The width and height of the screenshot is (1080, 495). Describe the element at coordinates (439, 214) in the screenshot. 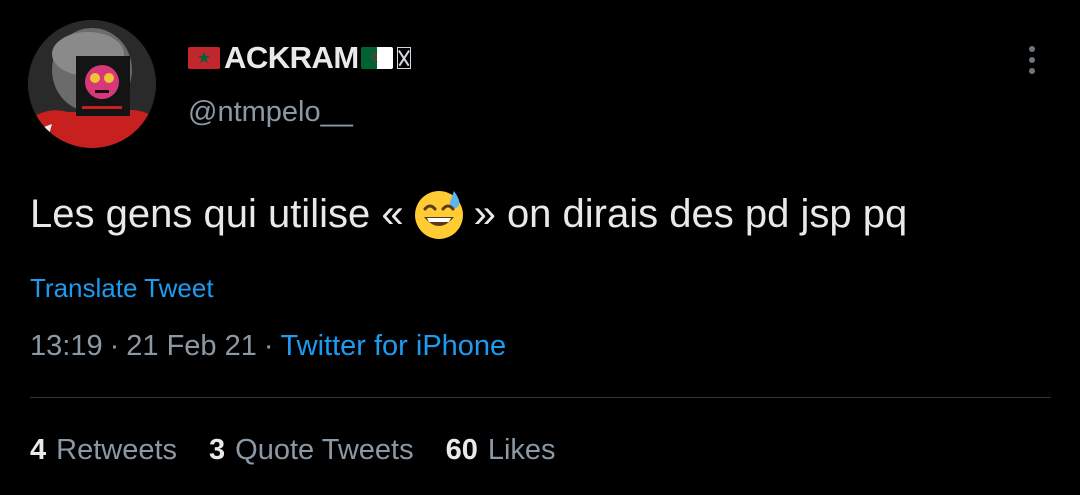

I see `grinning-face-with-sweat-emoji-icon` at that location.